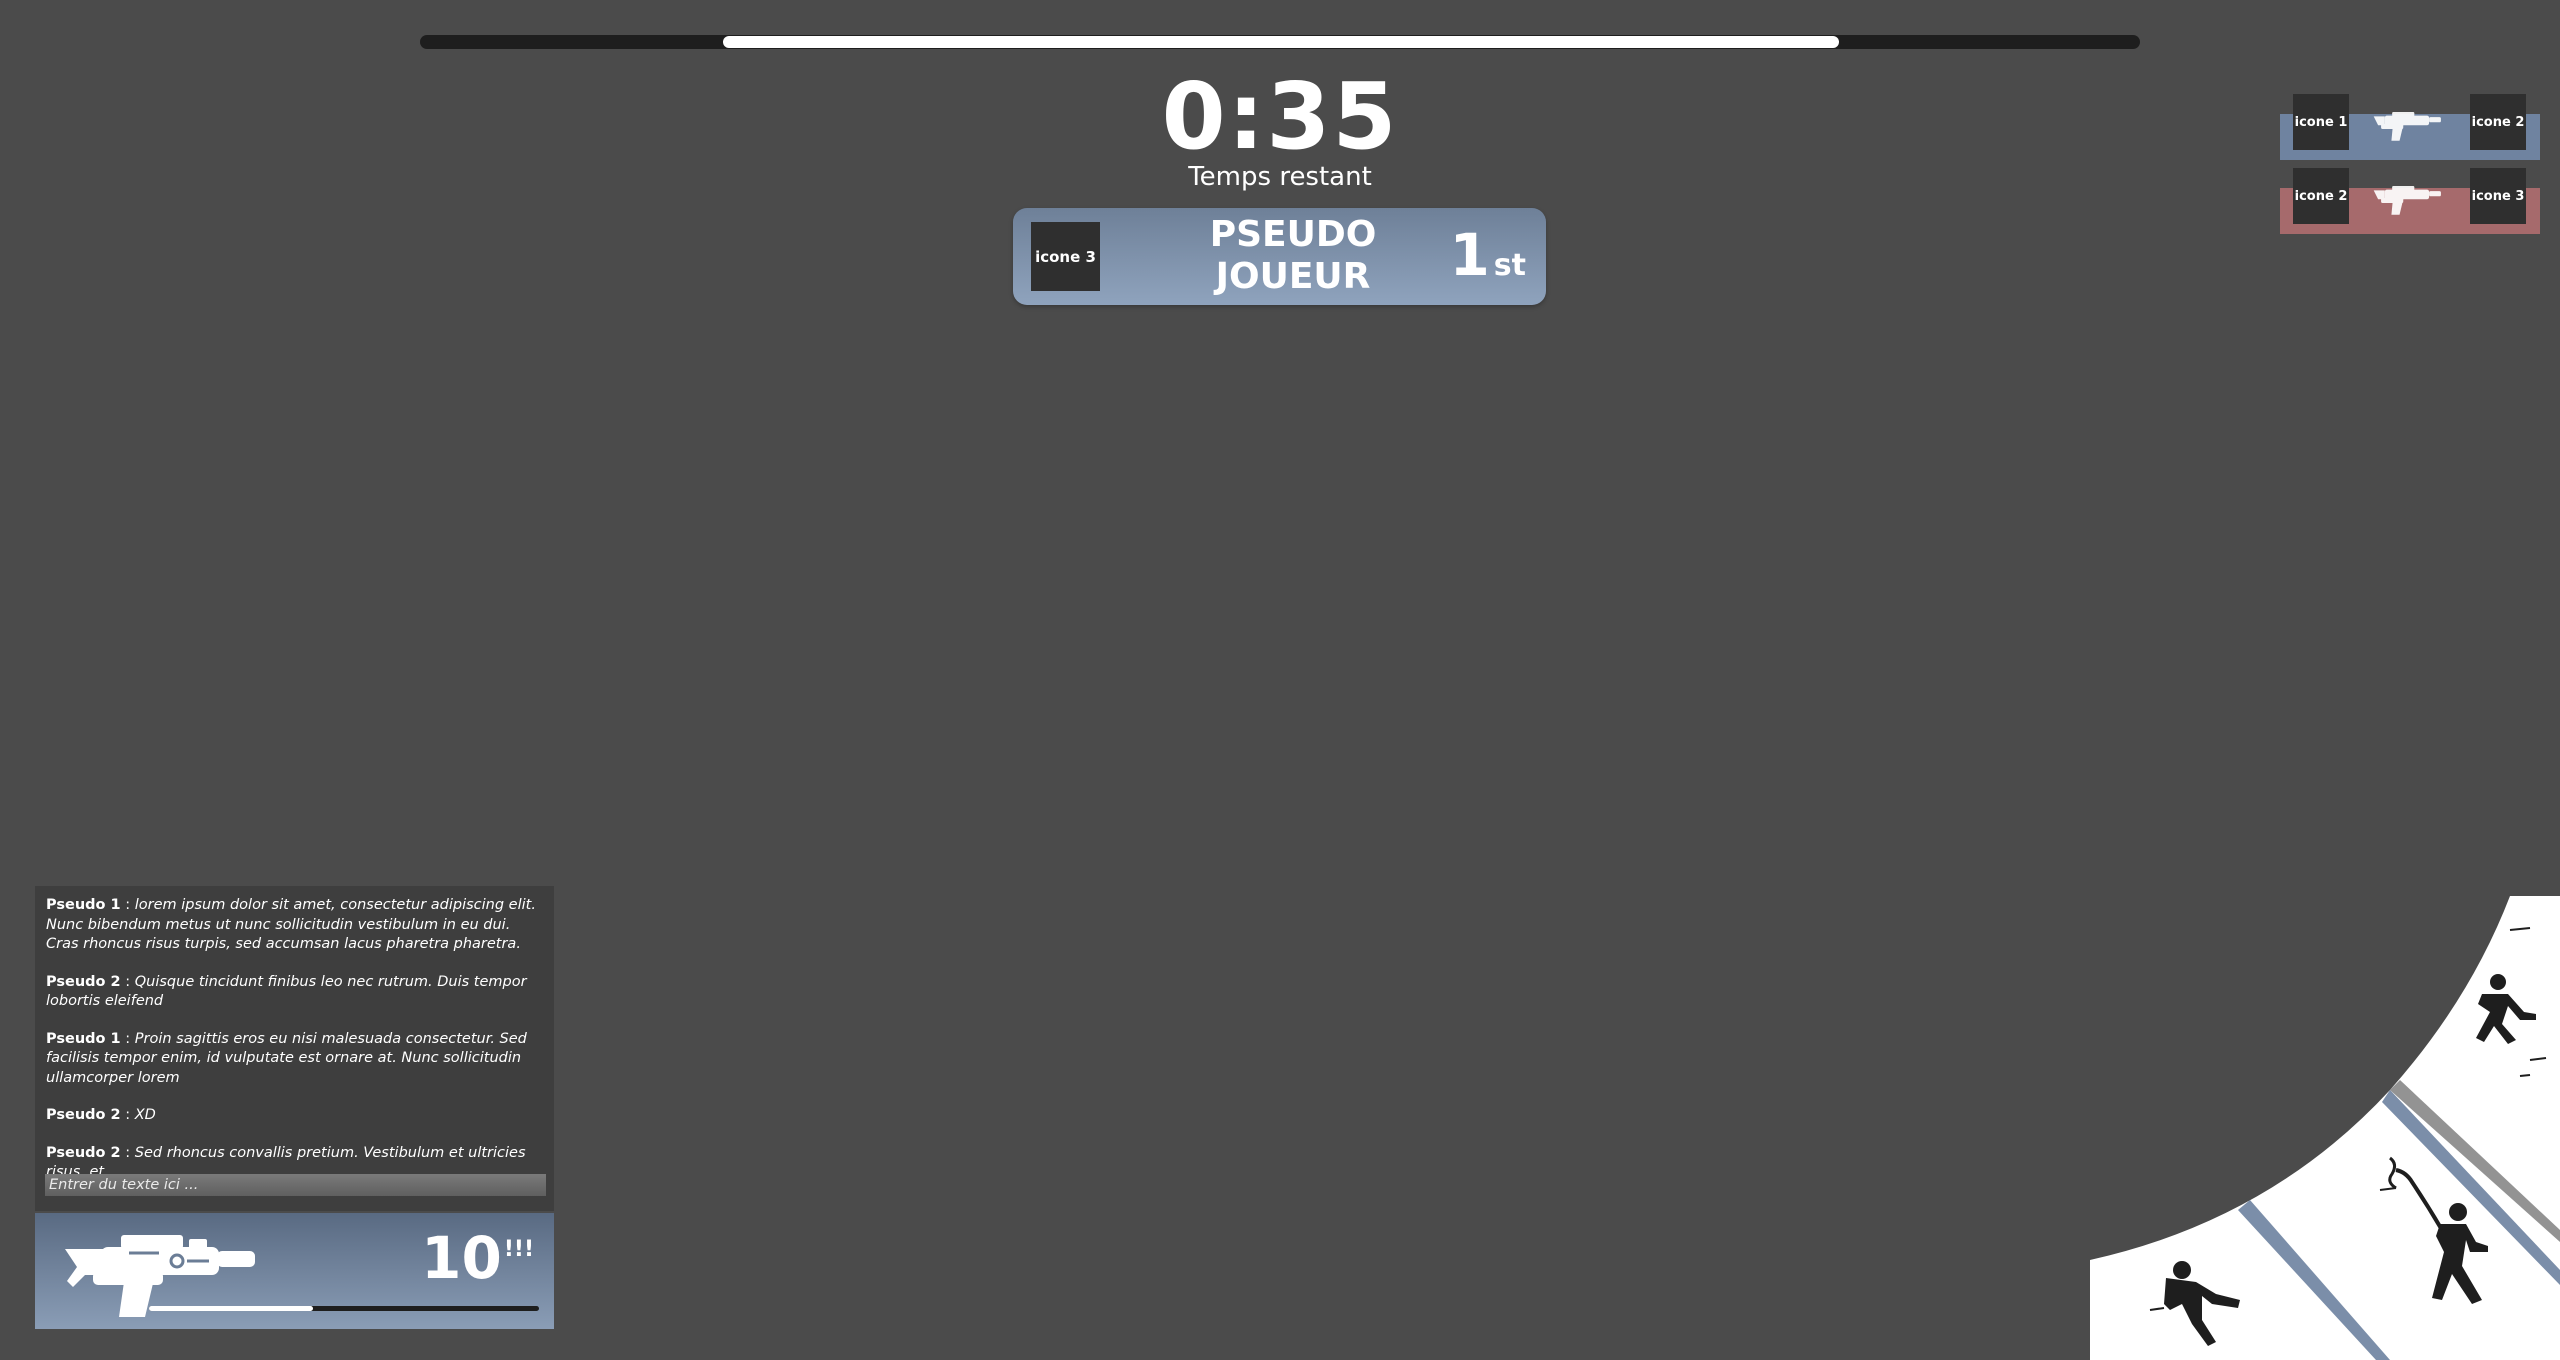 This screenshot has width=2560, height=1360. I want to click on ammo-counter: 10!!!, so click(477, 1258).